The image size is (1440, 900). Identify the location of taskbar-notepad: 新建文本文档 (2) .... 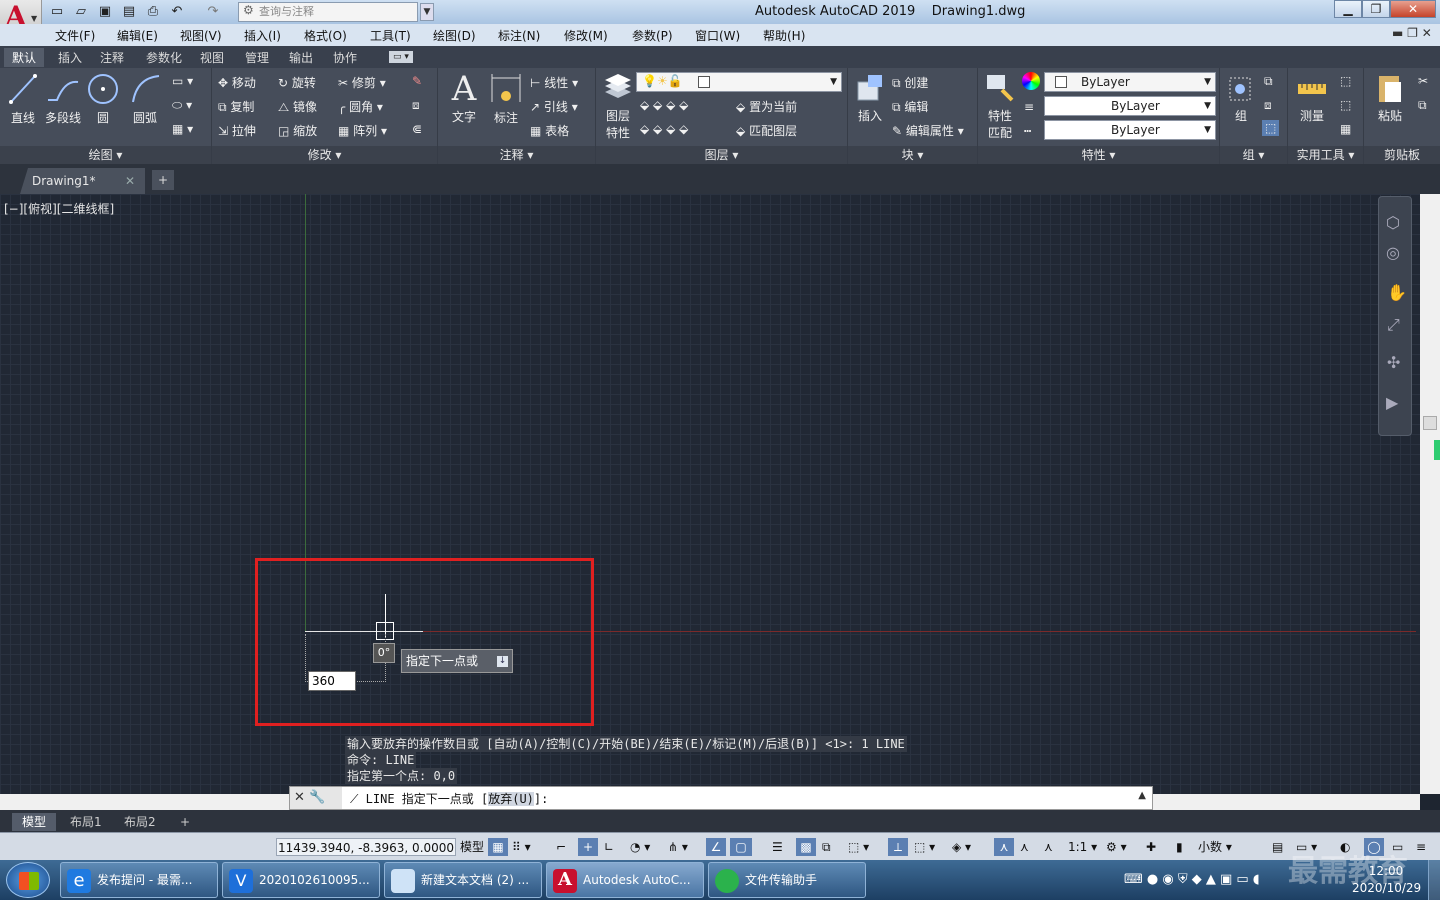
(463, 880).